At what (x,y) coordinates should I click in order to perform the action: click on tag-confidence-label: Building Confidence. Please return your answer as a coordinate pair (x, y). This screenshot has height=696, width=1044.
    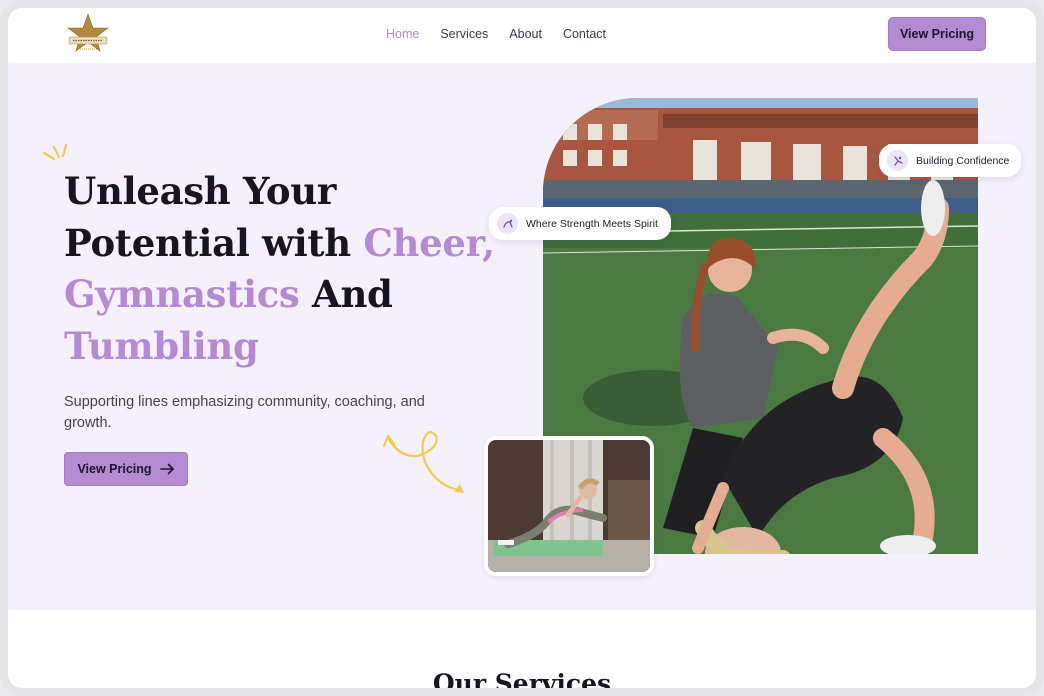
    Looking at the image, I should click on (963, 160).